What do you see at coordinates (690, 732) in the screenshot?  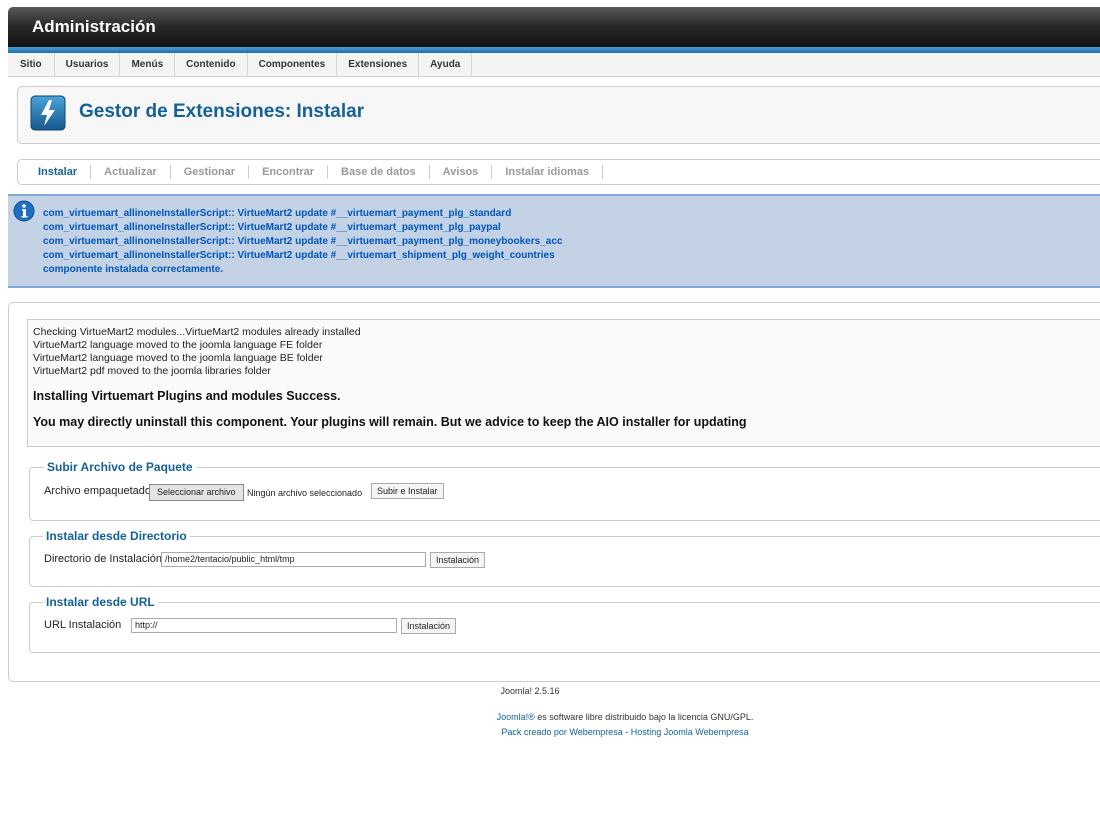 I see `webempresa-hosting-link: Hosting Joomla Webempresa` at bounding box center [690, 732].